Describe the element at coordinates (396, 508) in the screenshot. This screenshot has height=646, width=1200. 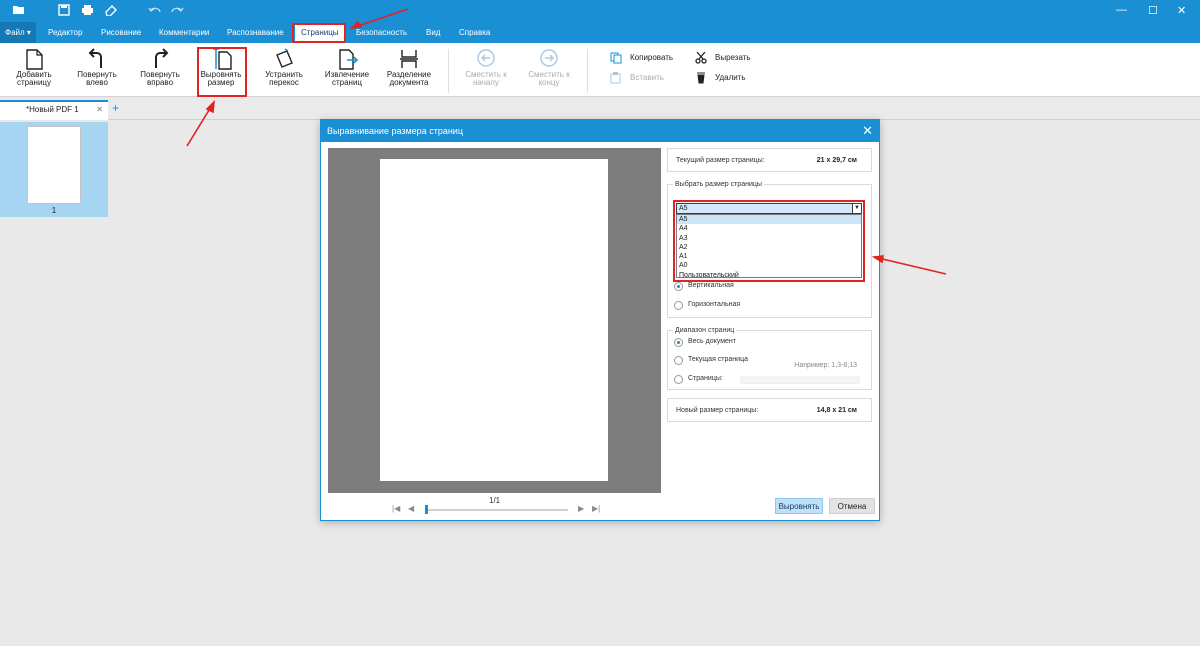
I see `first-page-icon: |◀` at that location.